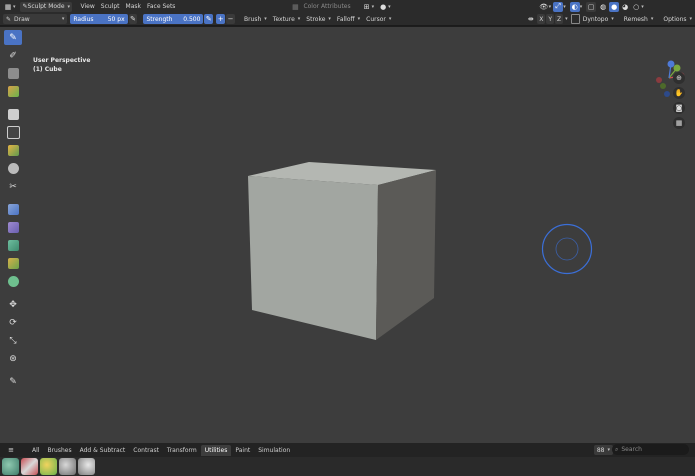  I want to click on tab-utilities: Utilities, so click(216, 450).